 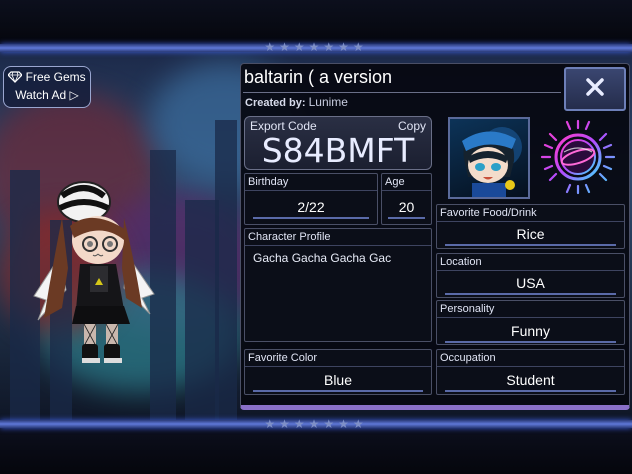 What do you see at coordinates (530, 342) in the screenshot?
I see `personality-underline` at bounding box center [530, 342].